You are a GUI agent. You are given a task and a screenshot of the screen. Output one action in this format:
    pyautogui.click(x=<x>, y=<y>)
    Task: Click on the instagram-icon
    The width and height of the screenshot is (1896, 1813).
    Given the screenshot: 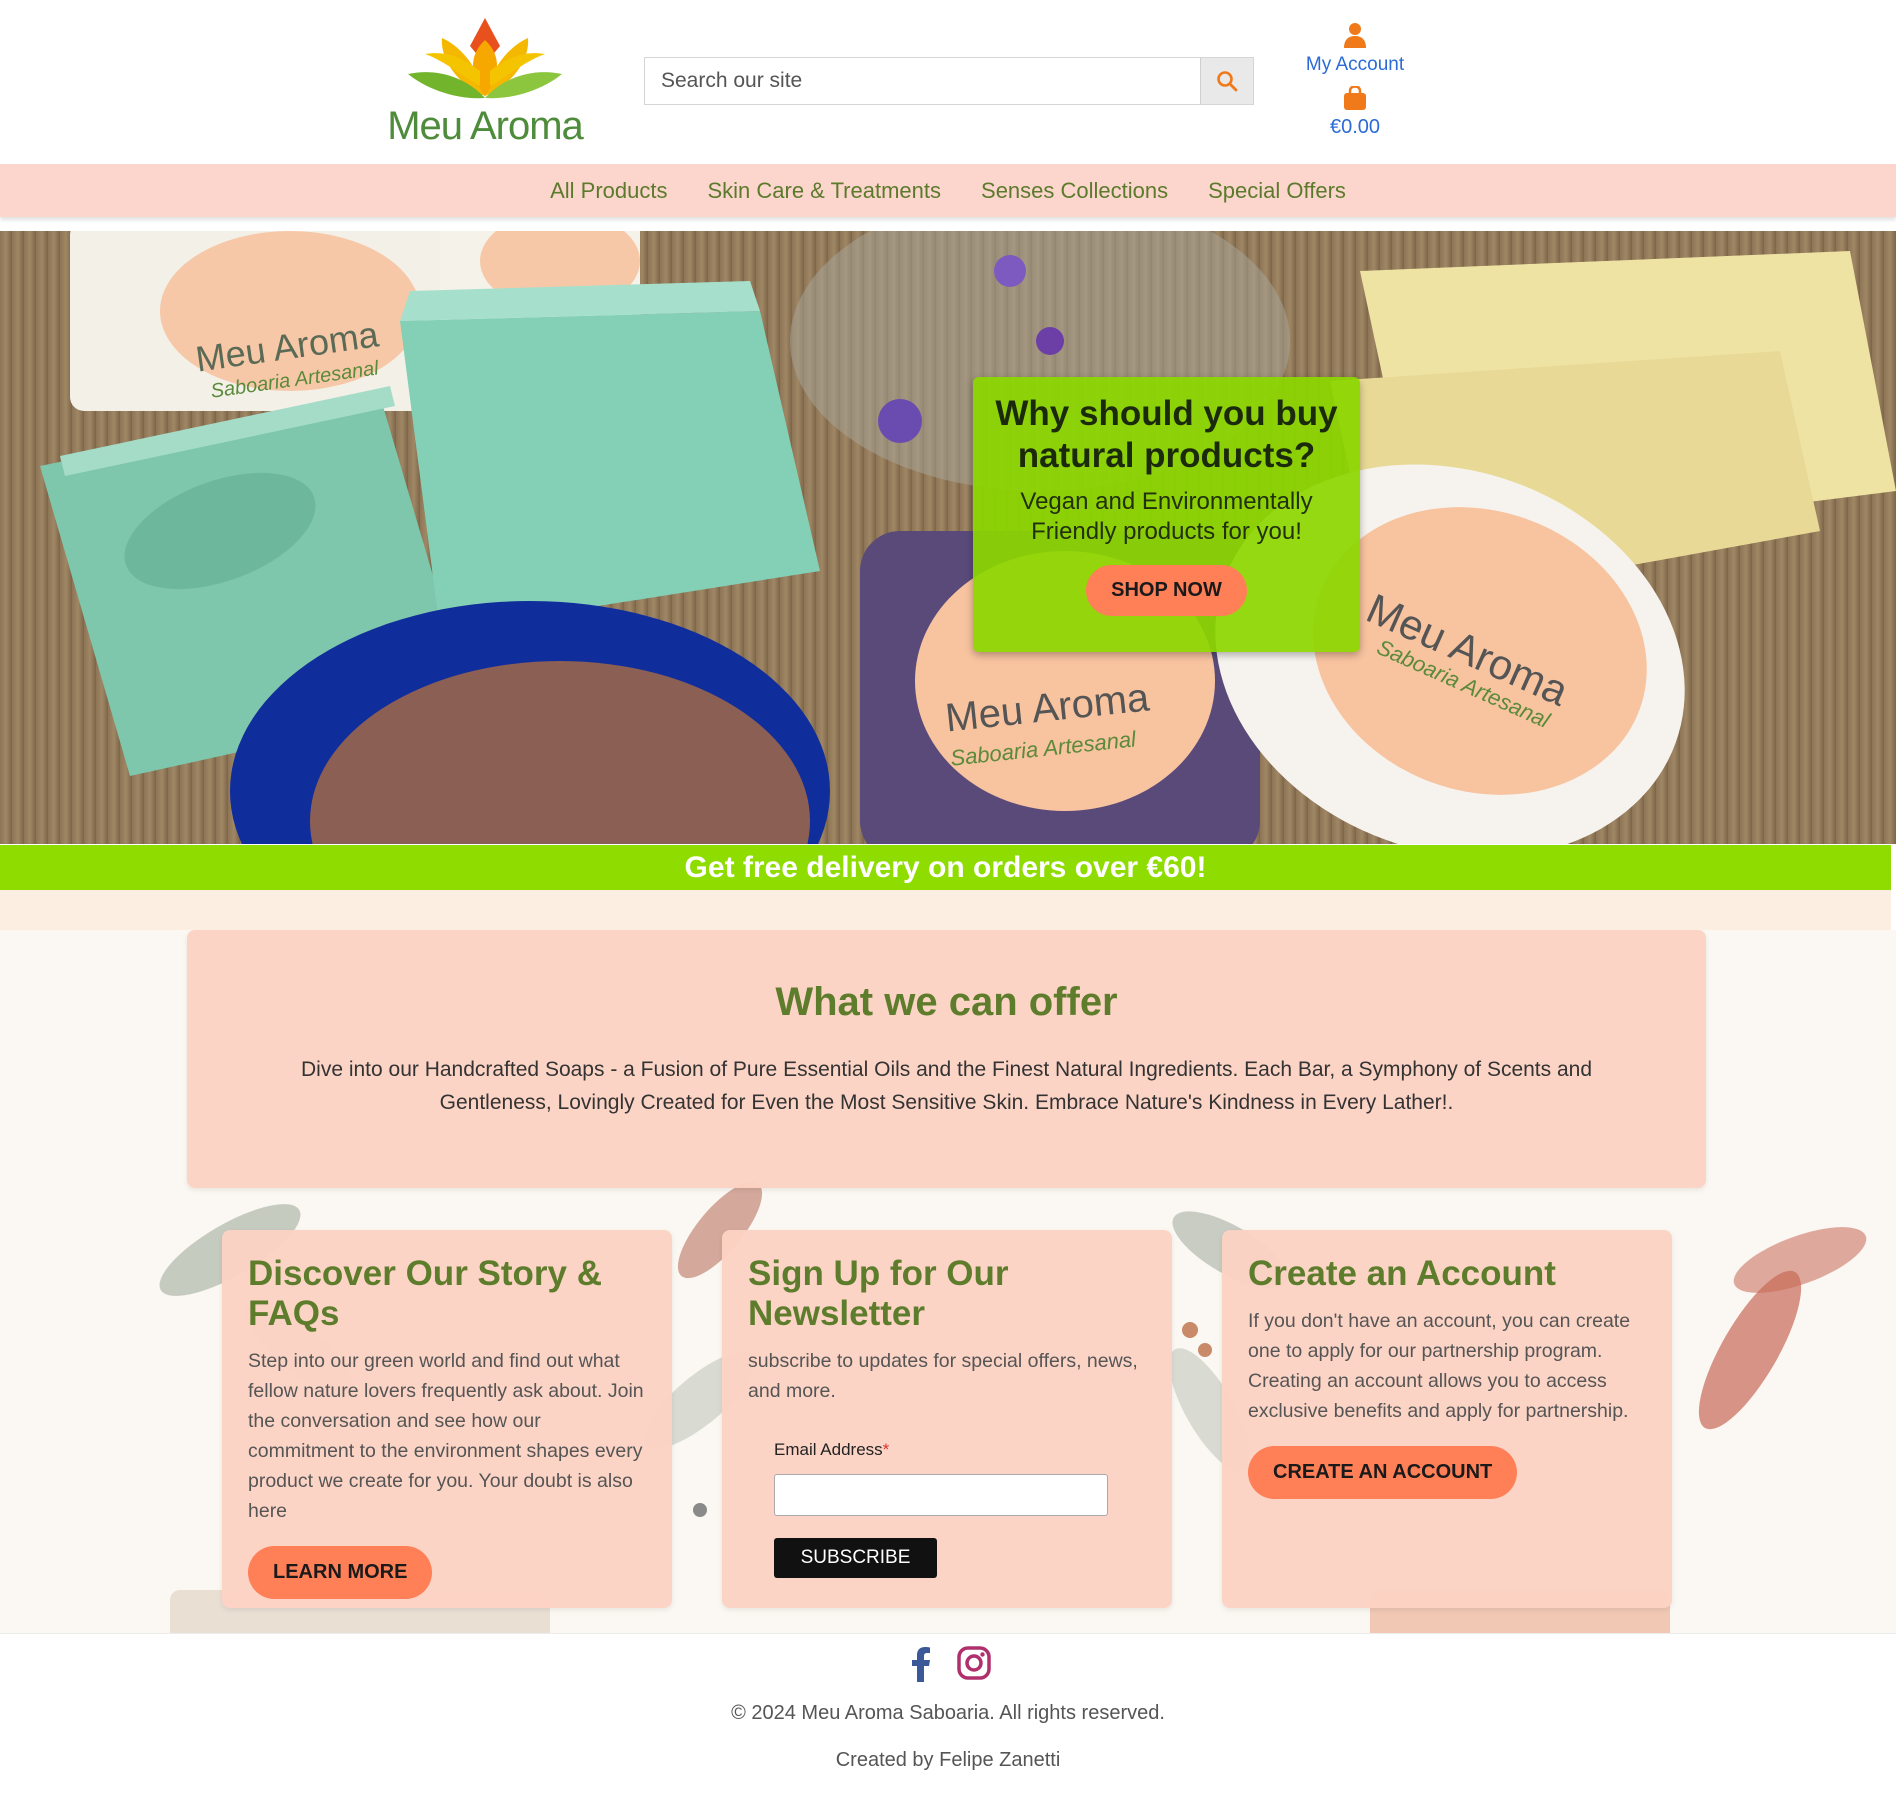 What is the action you would take?
    pyautogui.click(x=974, y=1663)
    